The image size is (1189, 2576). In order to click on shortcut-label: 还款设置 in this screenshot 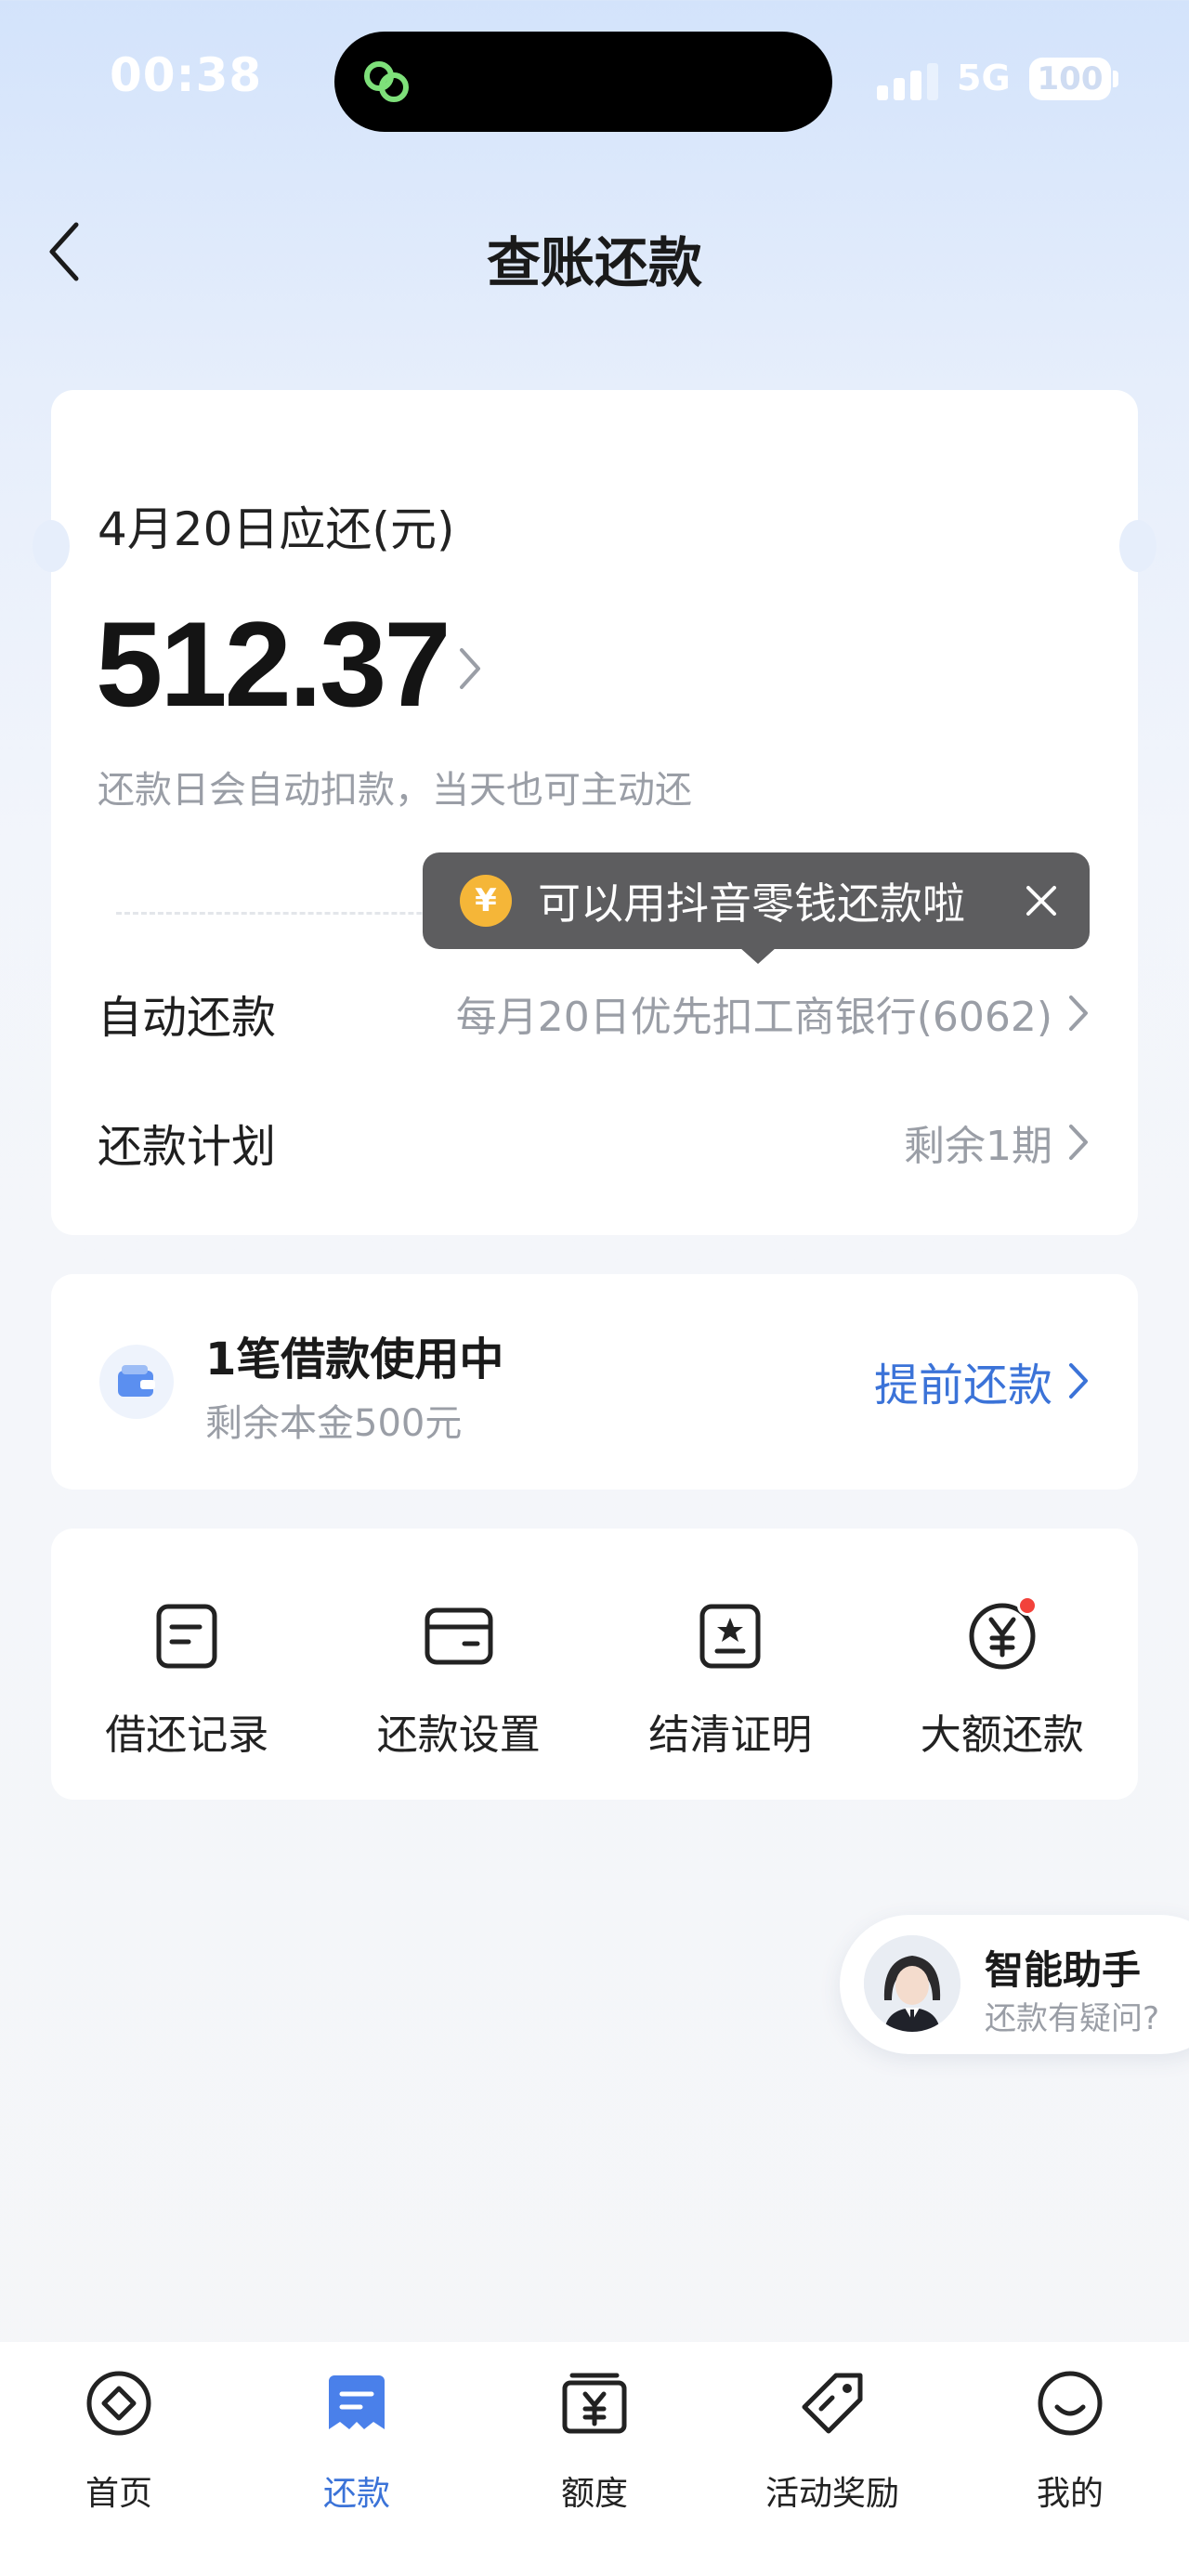, I will do `click(458, 1735)`.